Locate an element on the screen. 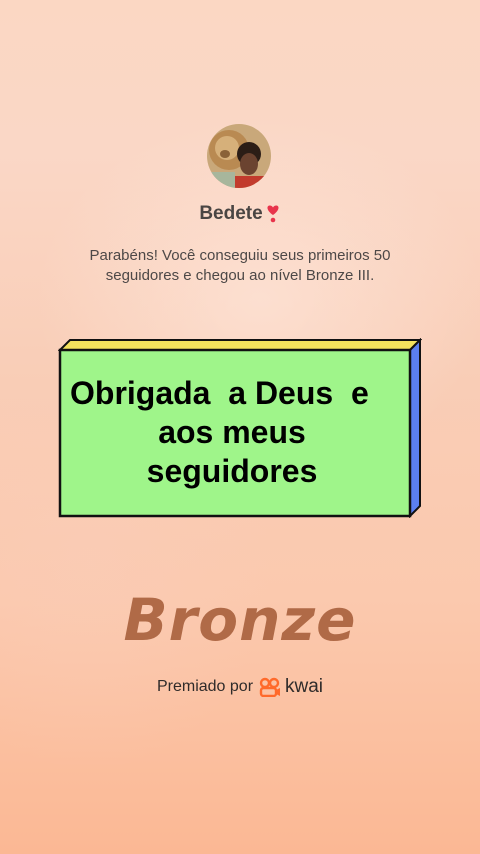 The image size is (480, 854). banner-line-3: seguidores is located at coordinates (232, 470).